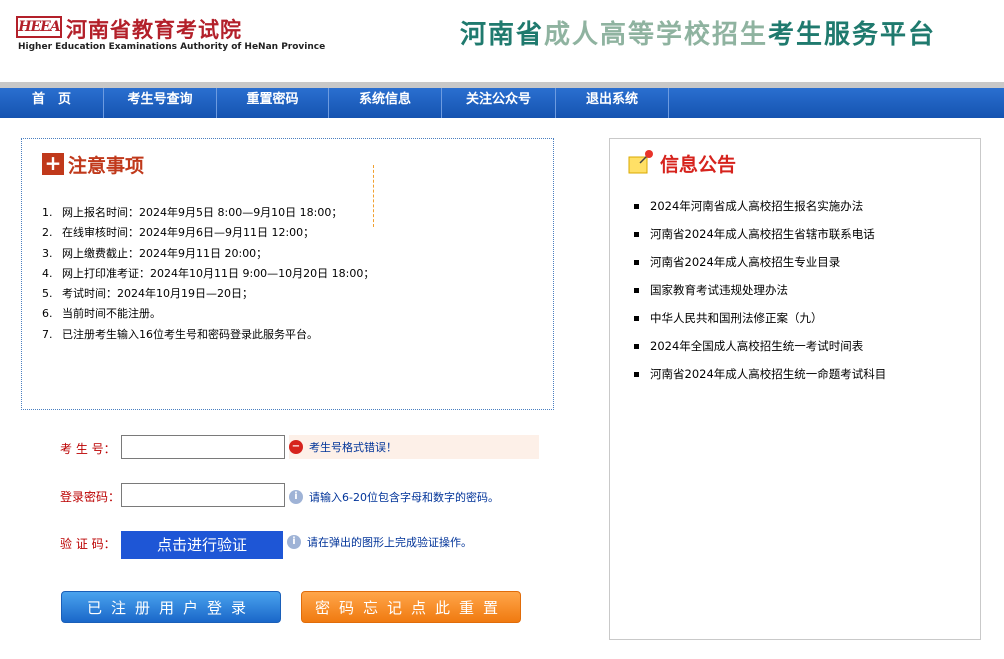 Image resolution: width=1004 pixels, height=659 pixels. I want to click on registered-user-login-button: 已注册用户登录, so click(171, 607).